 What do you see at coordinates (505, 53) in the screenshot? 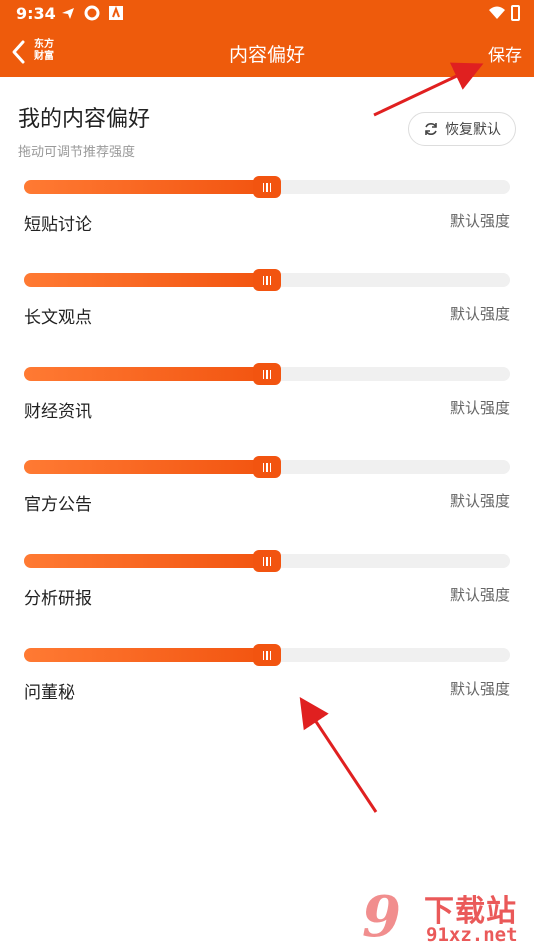
I see `save-button: 保存` at bounding box center [505, 53].